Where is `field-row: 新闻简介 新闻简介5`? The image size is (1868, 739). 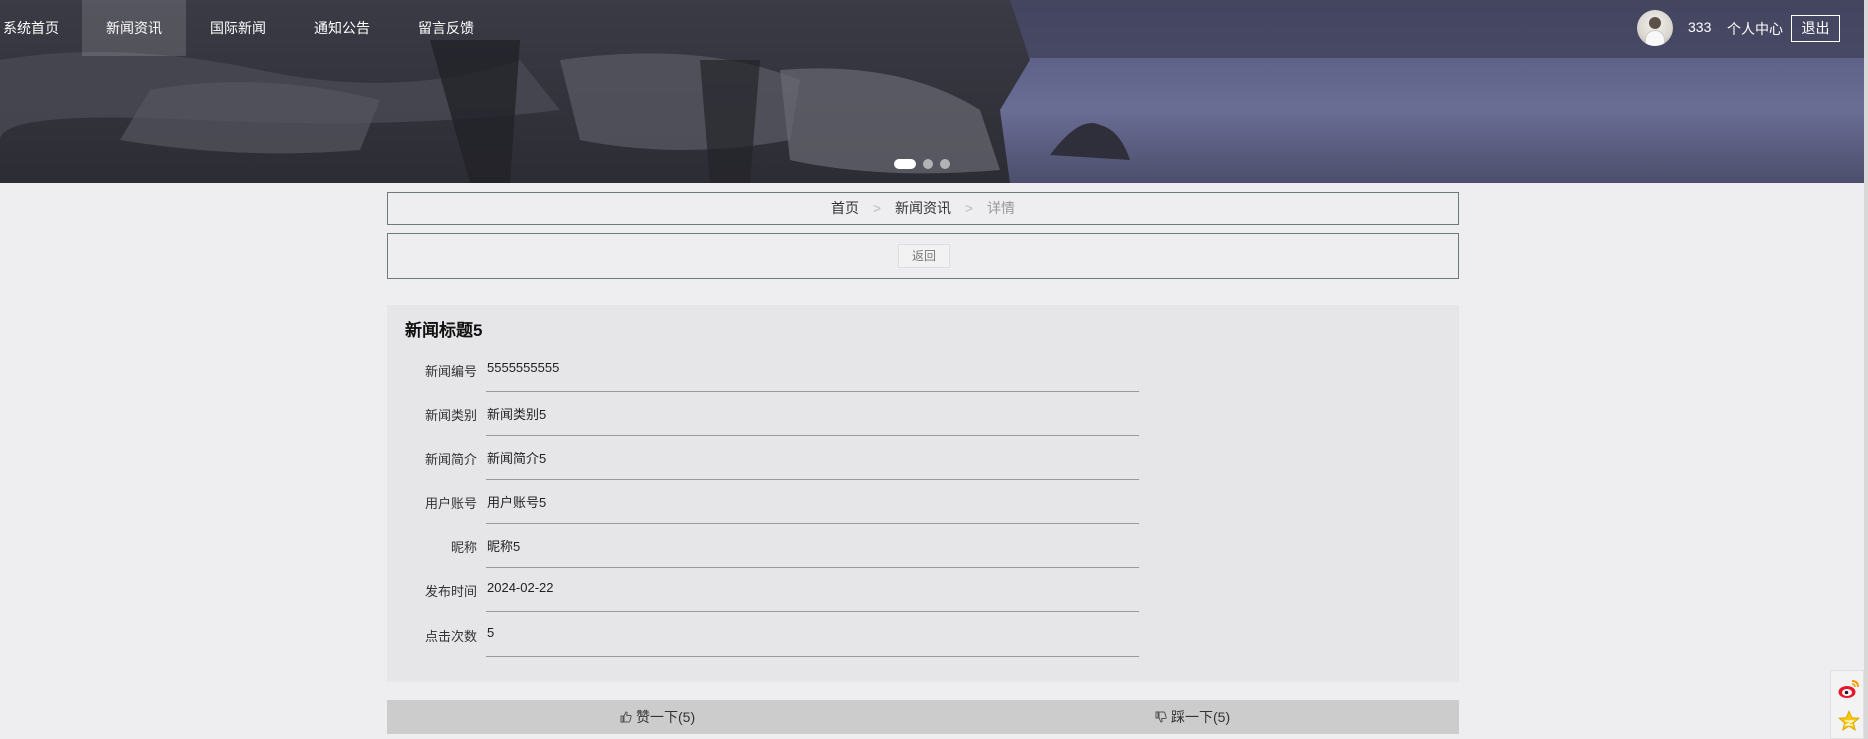
field-row: 新闻简介 新闻简介5 is located at coordinates (763, 458).